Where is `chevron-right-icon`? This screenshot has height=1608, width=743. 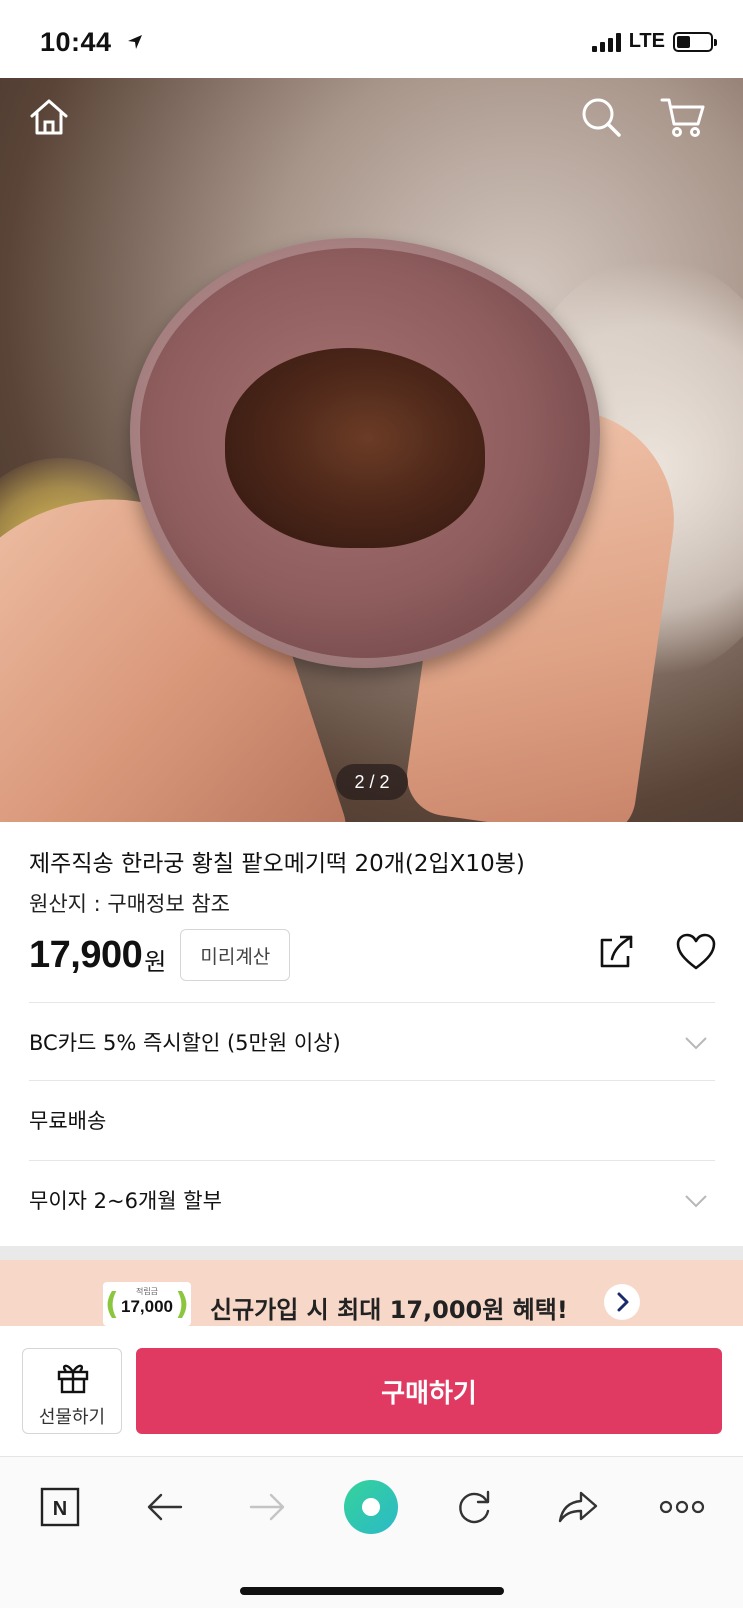
chevron-right-icon is located at coordinates (622, 1302).